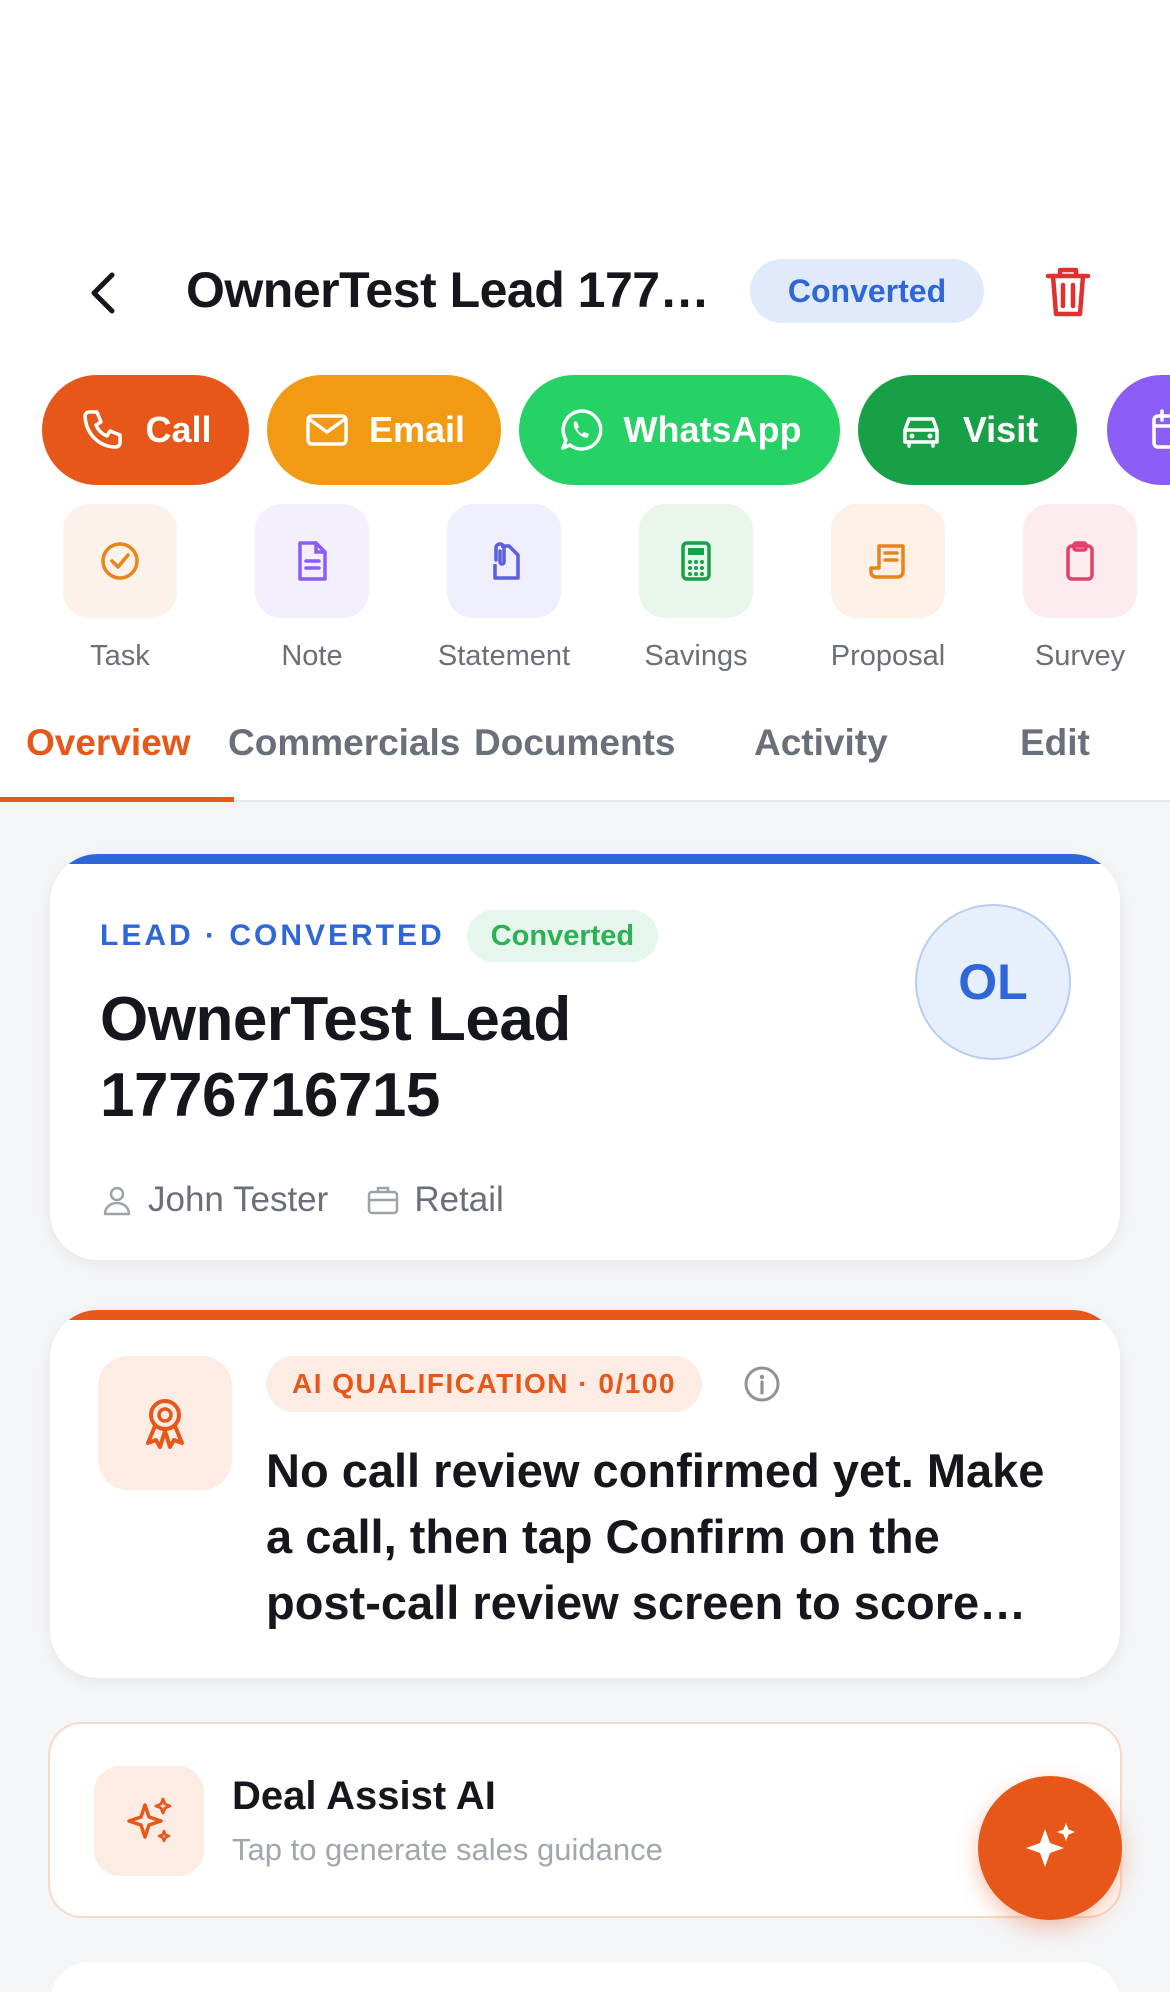 The height and width of the screenshot is (1992, 1170). What do you see at coordinates (1055, 743) in the screenshot?
I see `tab-edit: Edit` at bounding box center [1055, 743].